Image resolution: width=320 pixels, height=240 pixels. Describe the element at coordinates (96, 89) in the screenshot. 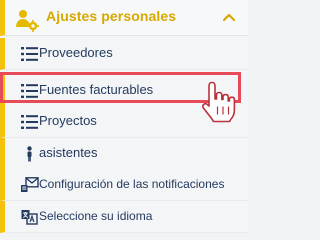

I see `menu-item-label: Fuentes facturables` at that location.